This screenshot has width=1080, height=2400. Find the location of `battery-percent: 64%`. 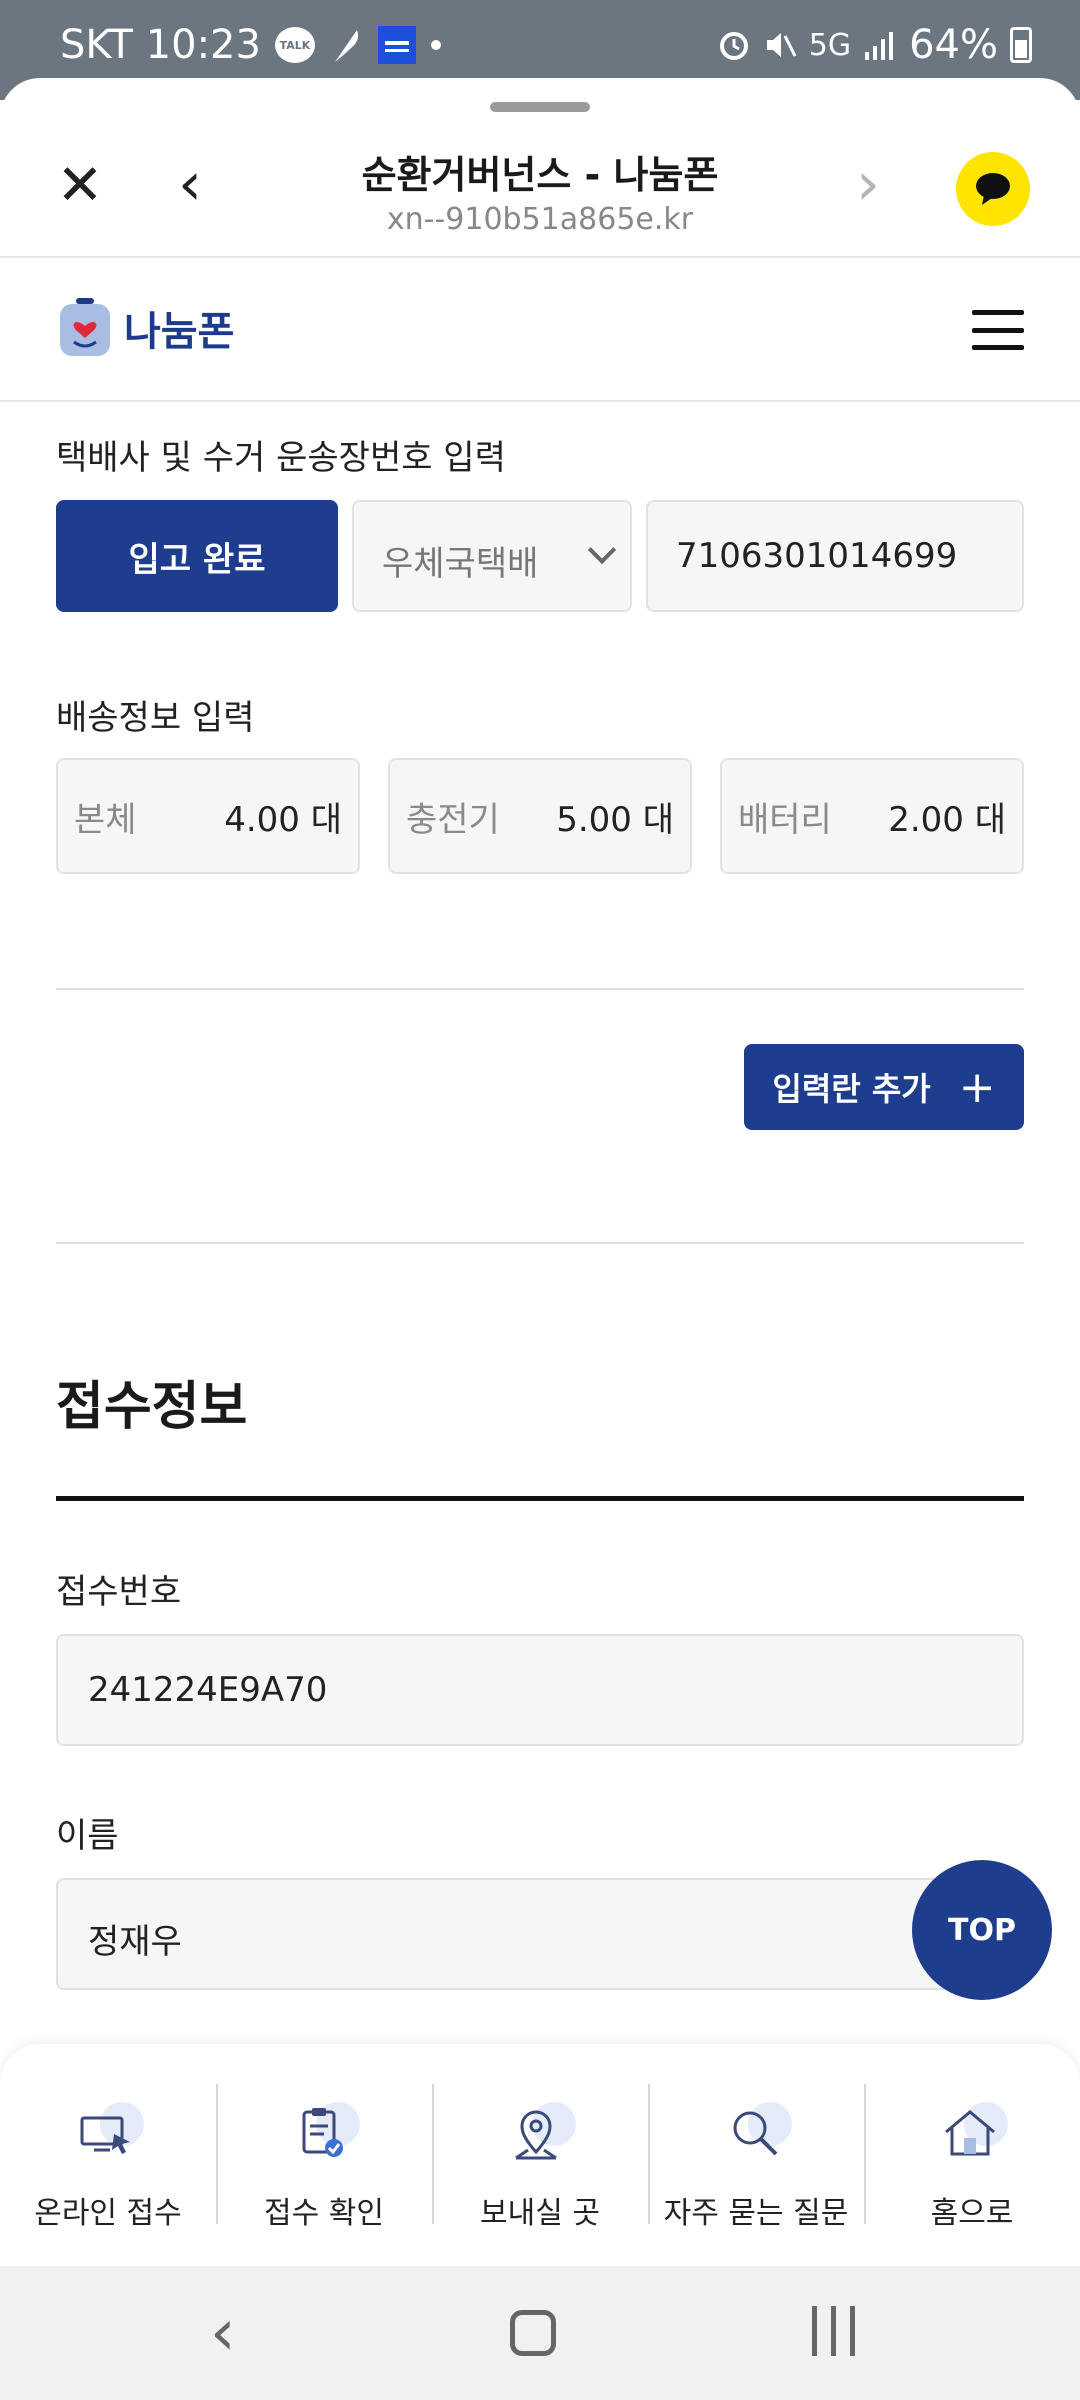

battery-percent: 64% is located at coordinates (953, 45).